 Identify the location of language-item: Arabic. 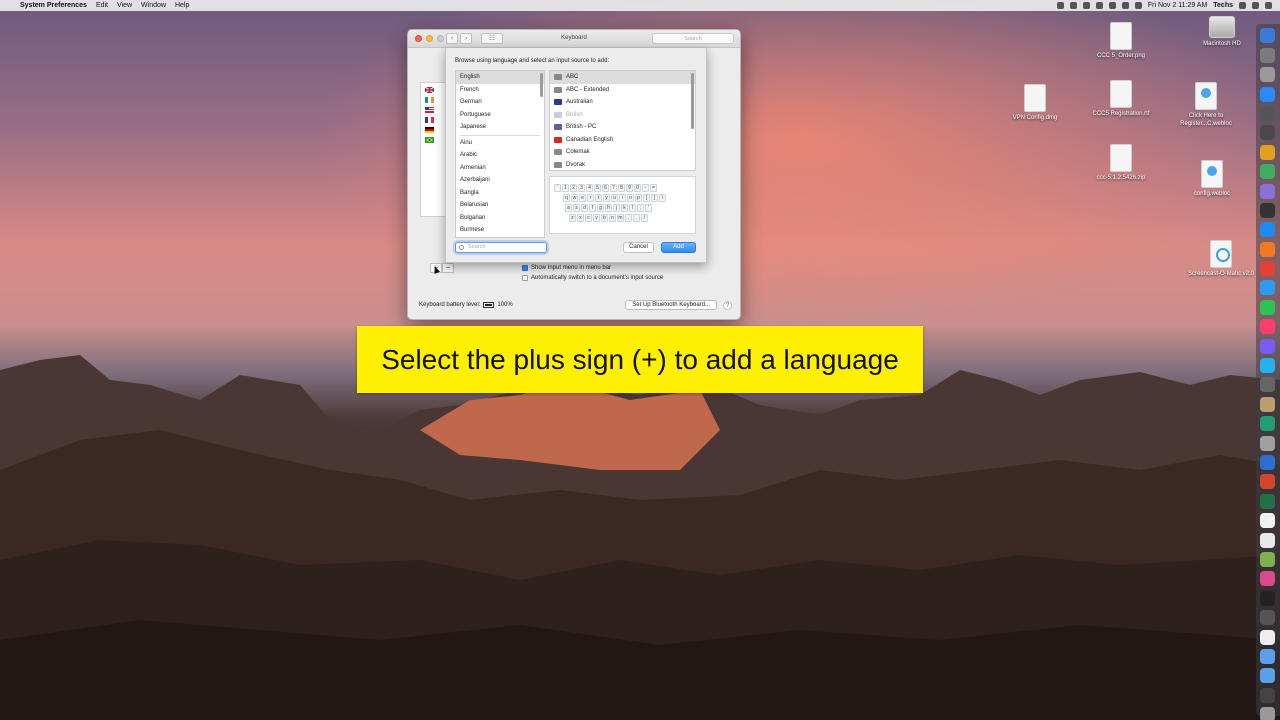
(500, 155).